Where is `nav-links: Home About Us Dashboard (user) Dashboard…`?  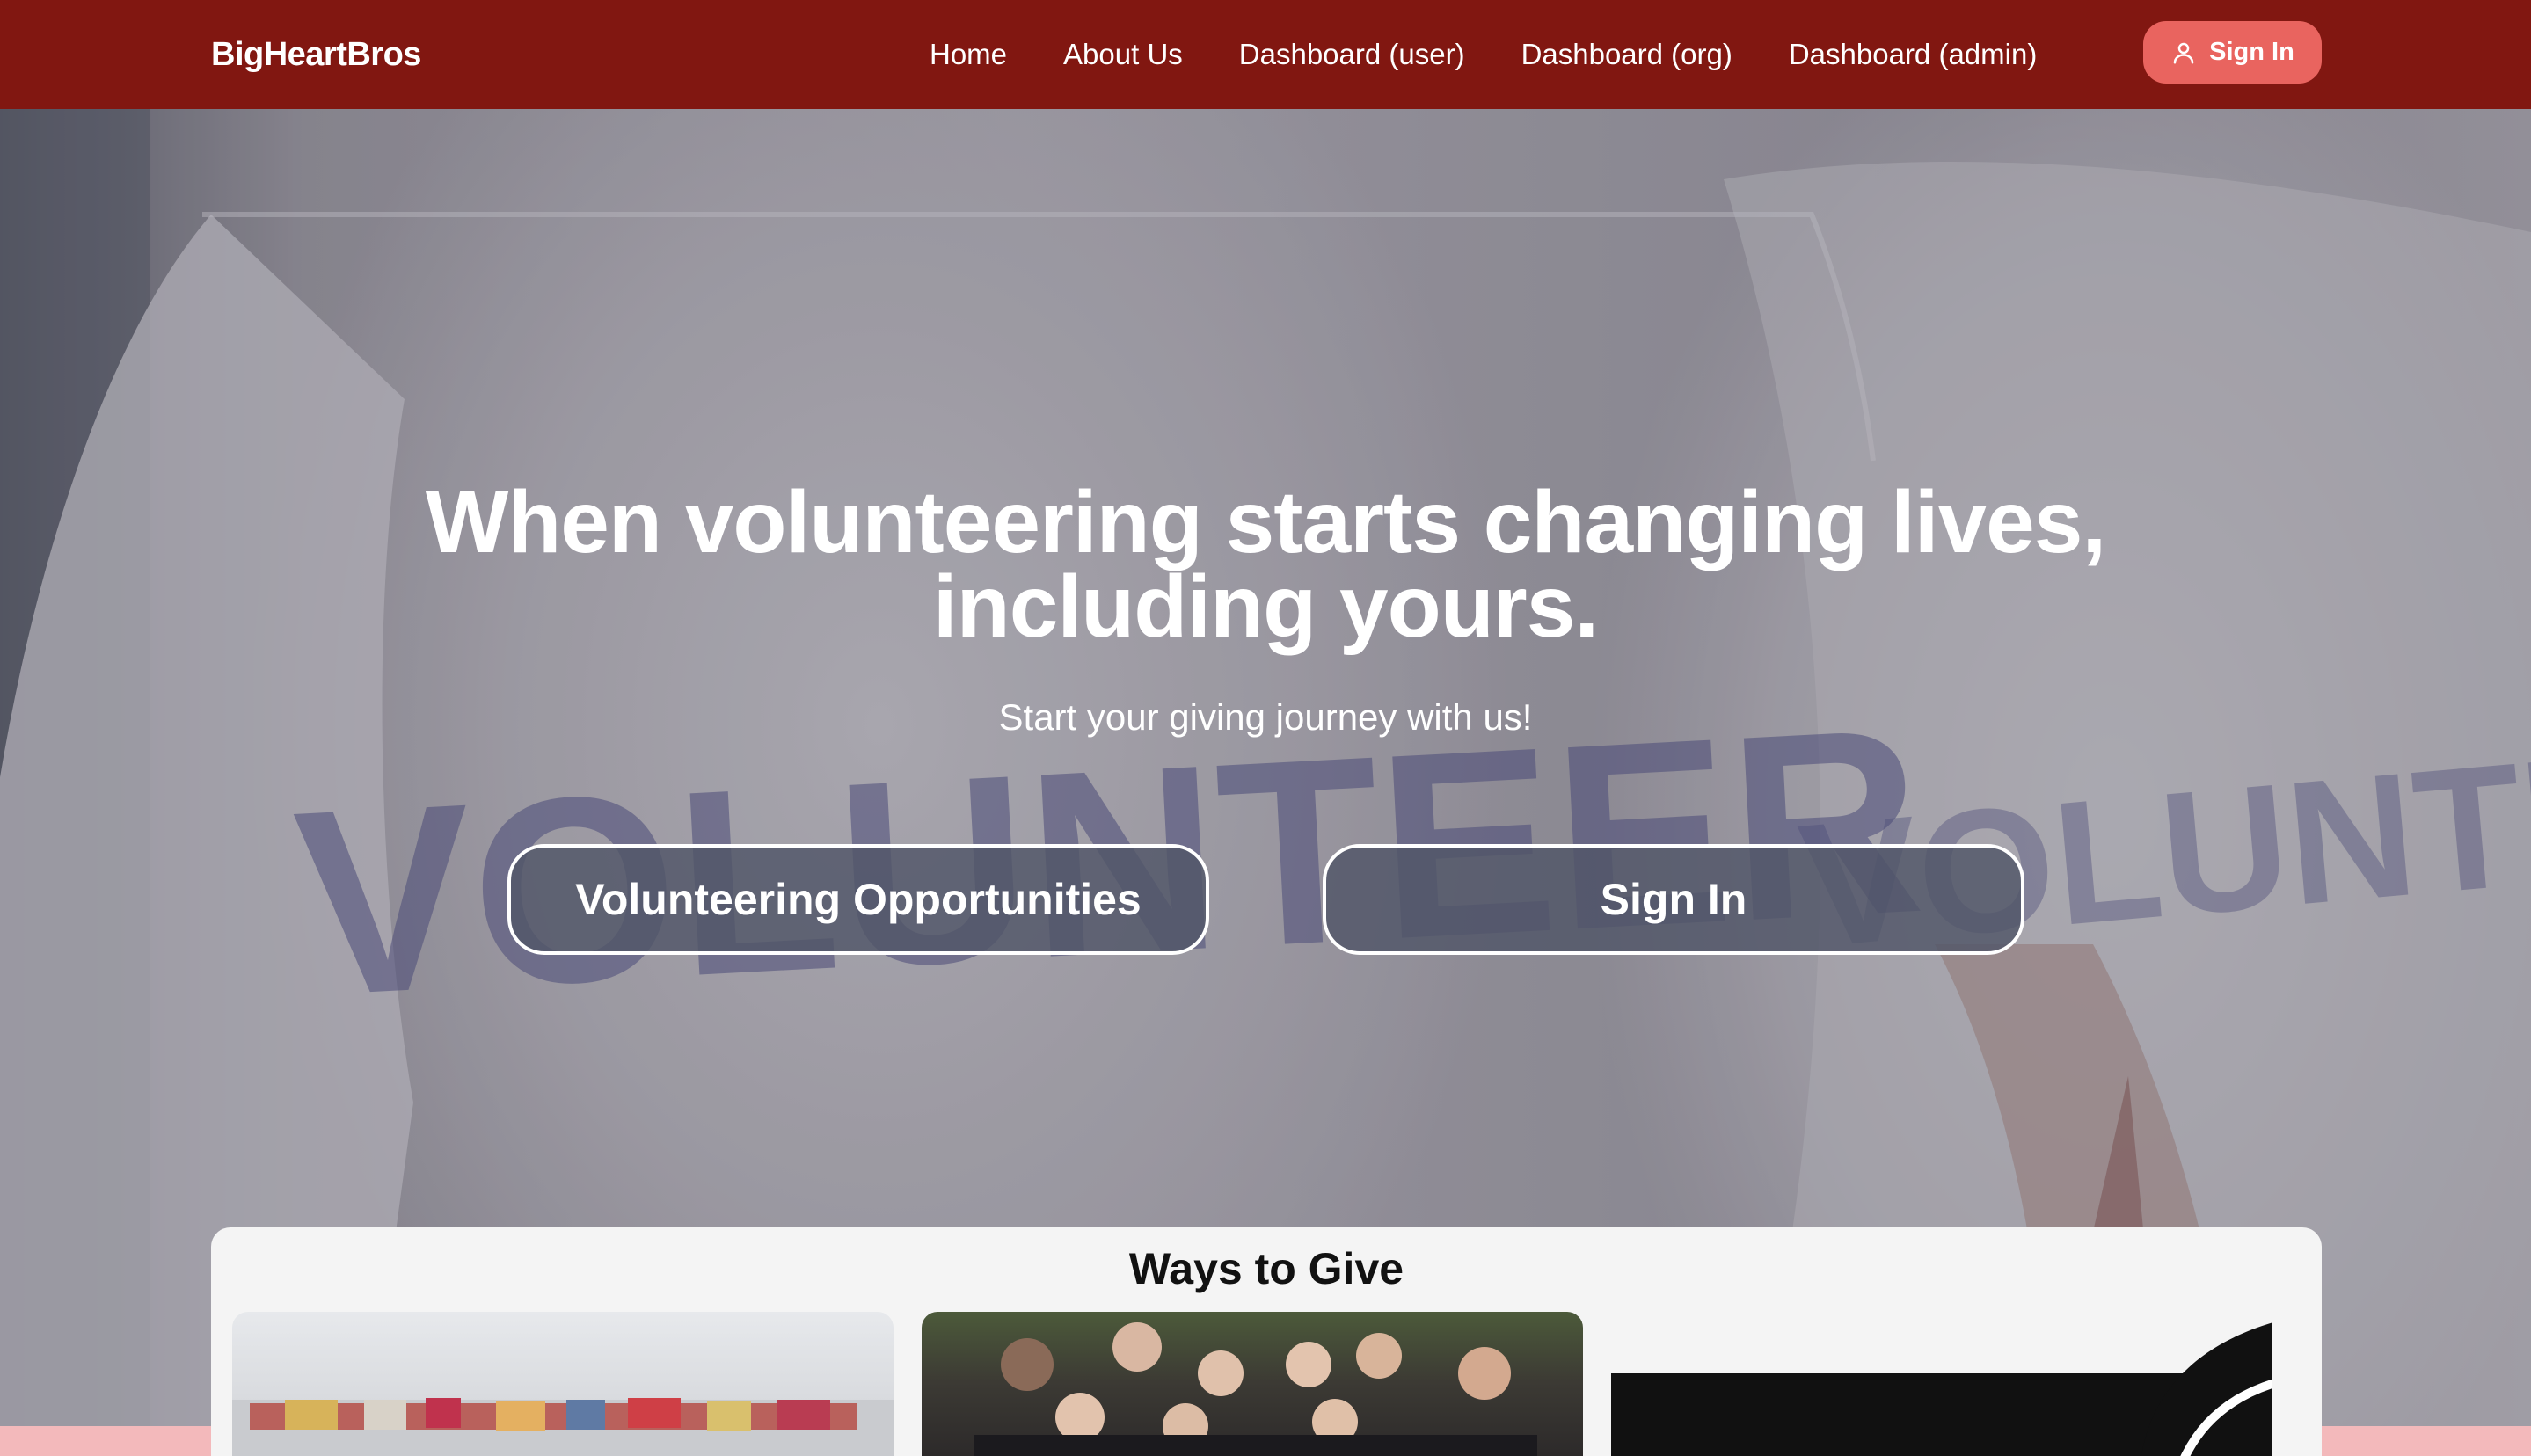
nav-links: Home About Us Dashboard (user) Dashboard… is located at coordinates (1483, 54).